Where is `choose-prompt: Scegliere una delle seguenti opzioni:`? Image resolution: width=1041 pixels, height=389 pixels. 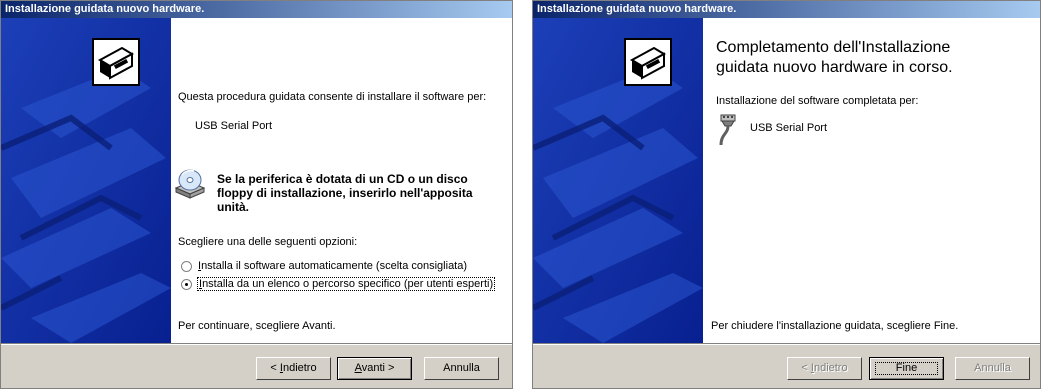 choose-prompt: Scegliere una delle seguenti opzioni: is located at coordinates (268, 242).